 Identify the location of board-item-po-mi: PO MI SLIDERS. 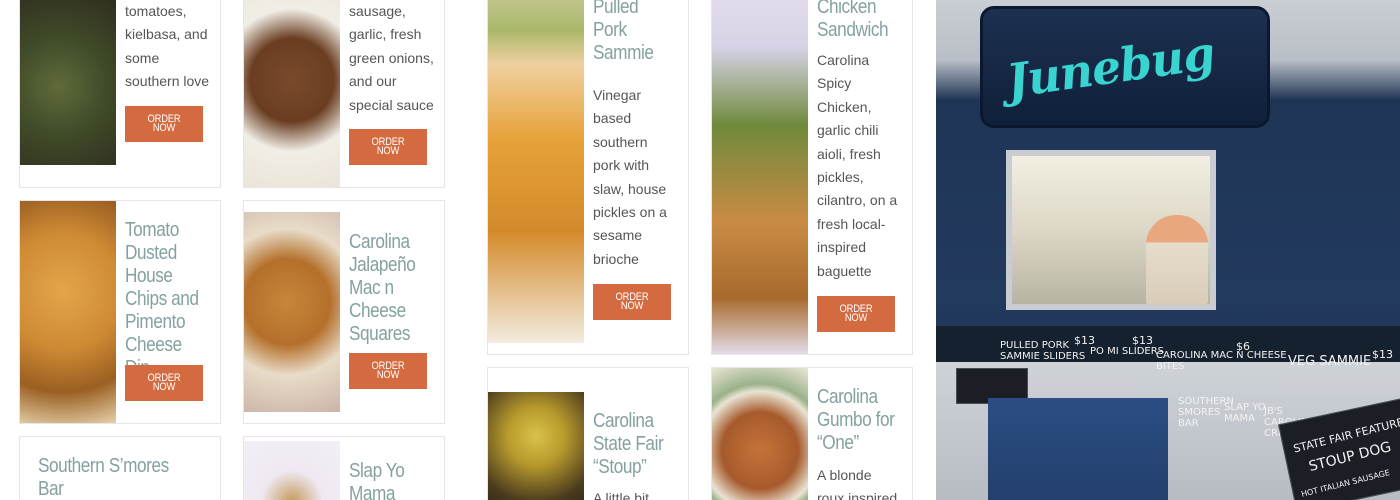
(1127, 351).